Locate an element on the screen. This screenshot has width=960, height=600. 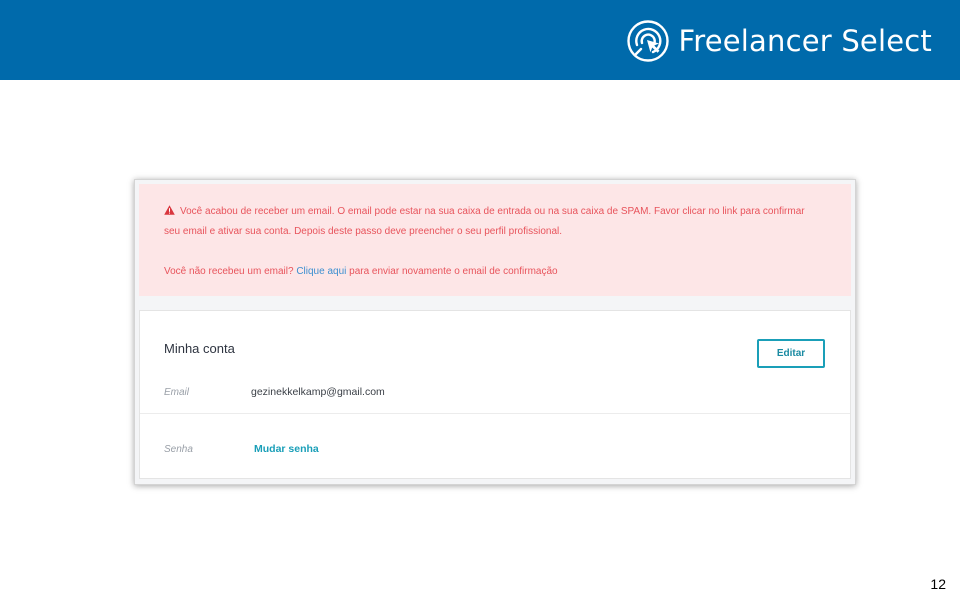
warning-triangle-icon is located at coordinates (169, 210).